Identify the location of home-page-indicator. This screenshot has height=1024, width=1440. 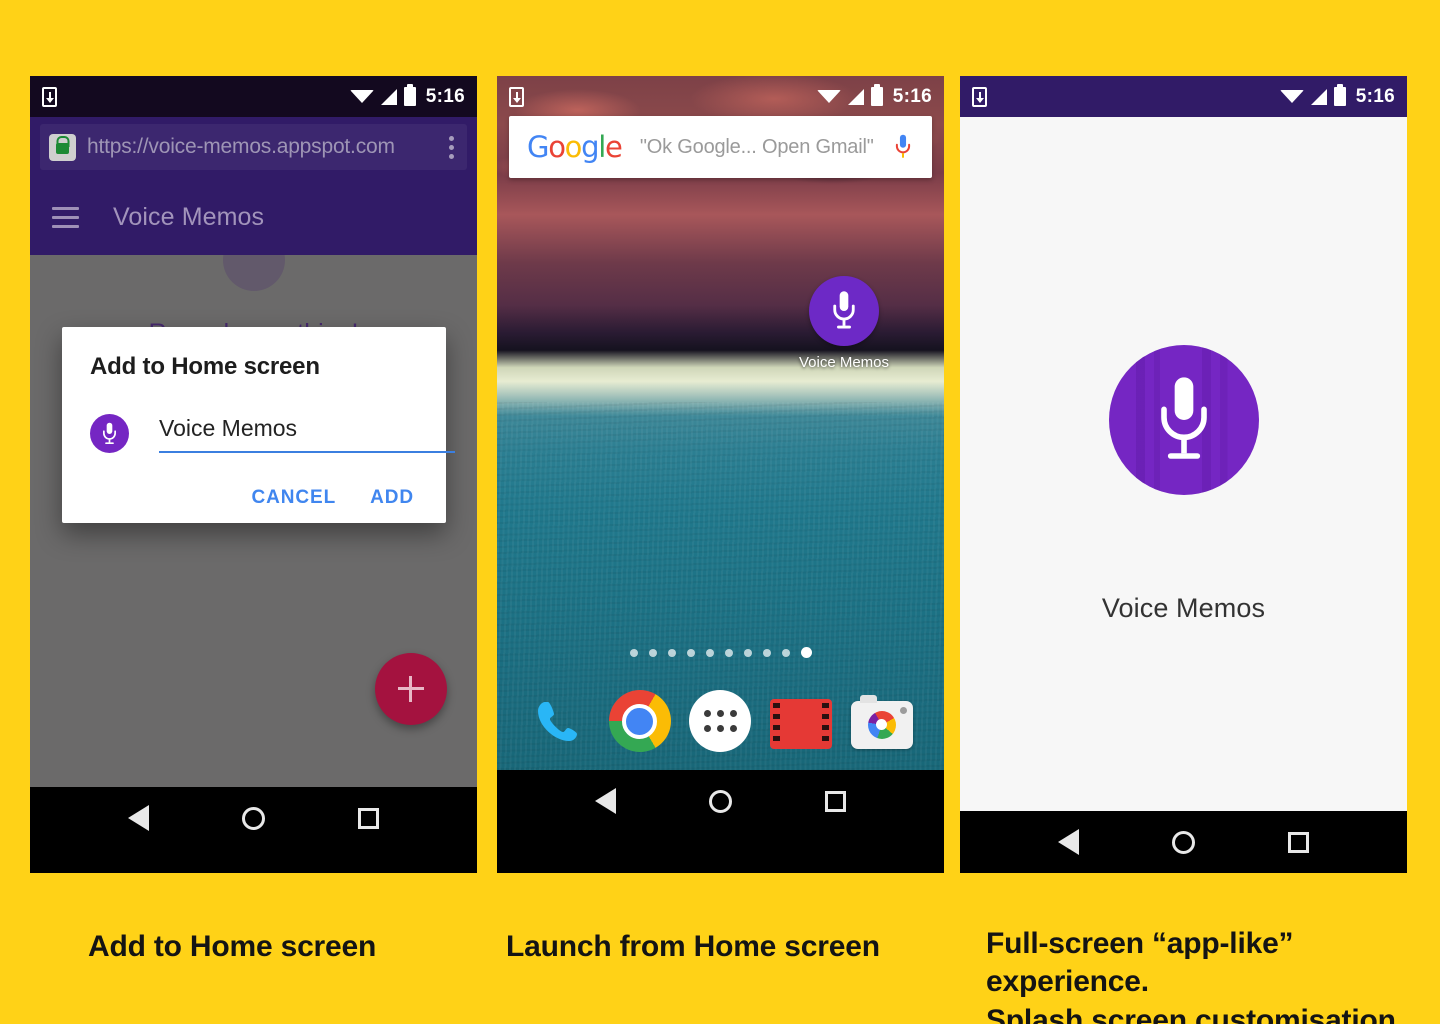
(720, 652).